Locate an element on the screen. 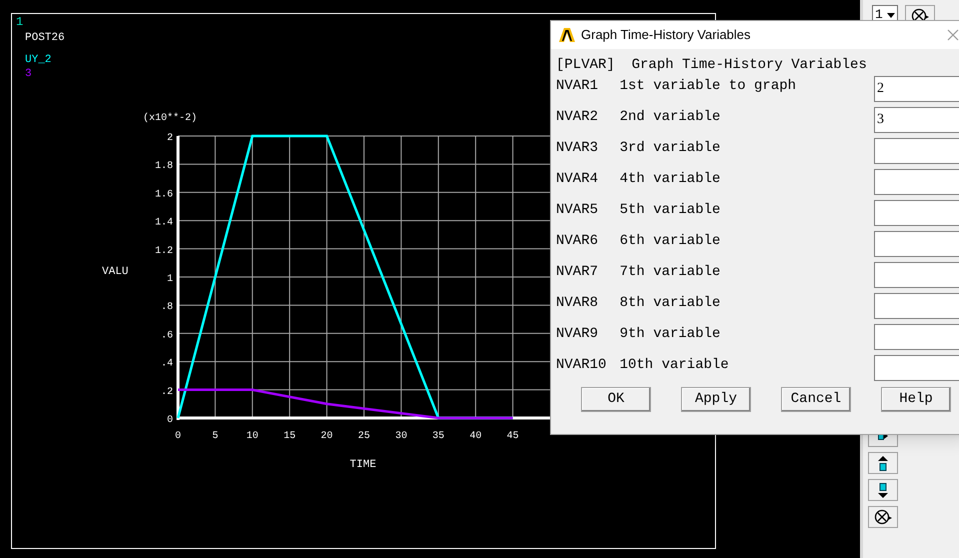  variable-name: NVAR6 is located at coordinates (578, 241).